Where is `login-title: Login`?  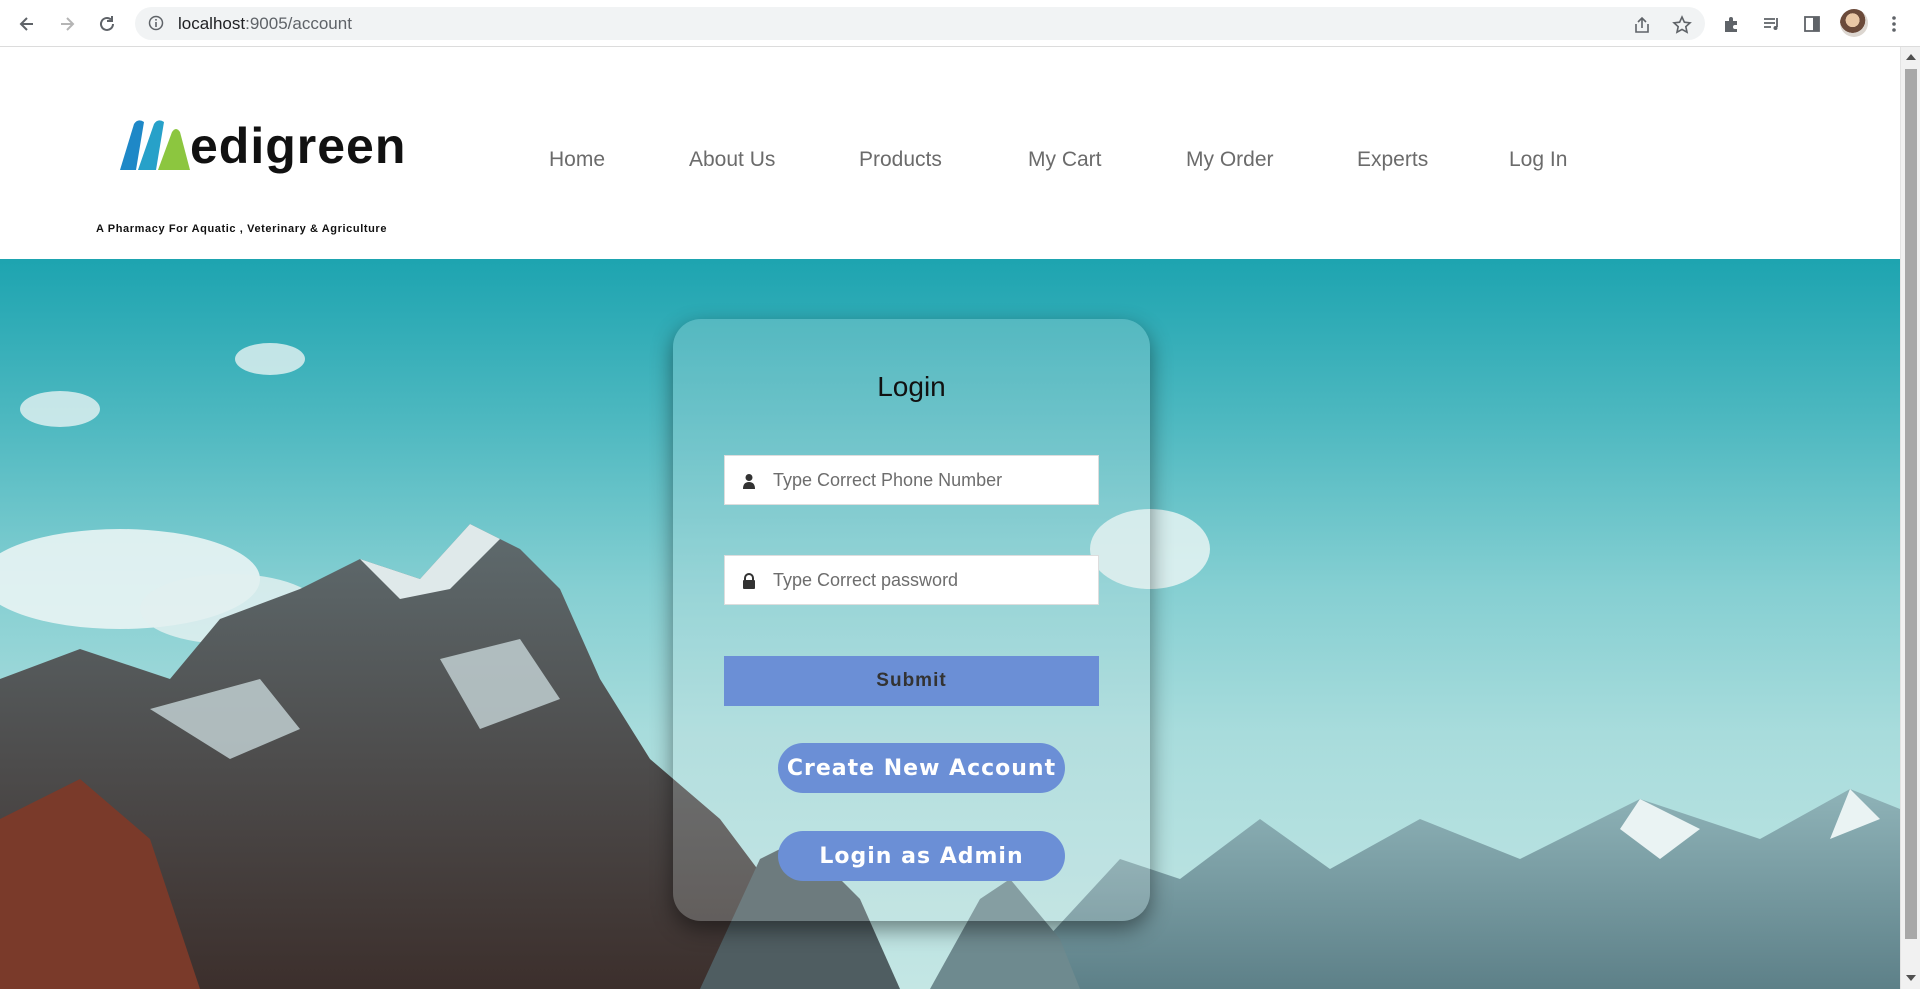 login-title: Login is located at coordinates (911, 386).